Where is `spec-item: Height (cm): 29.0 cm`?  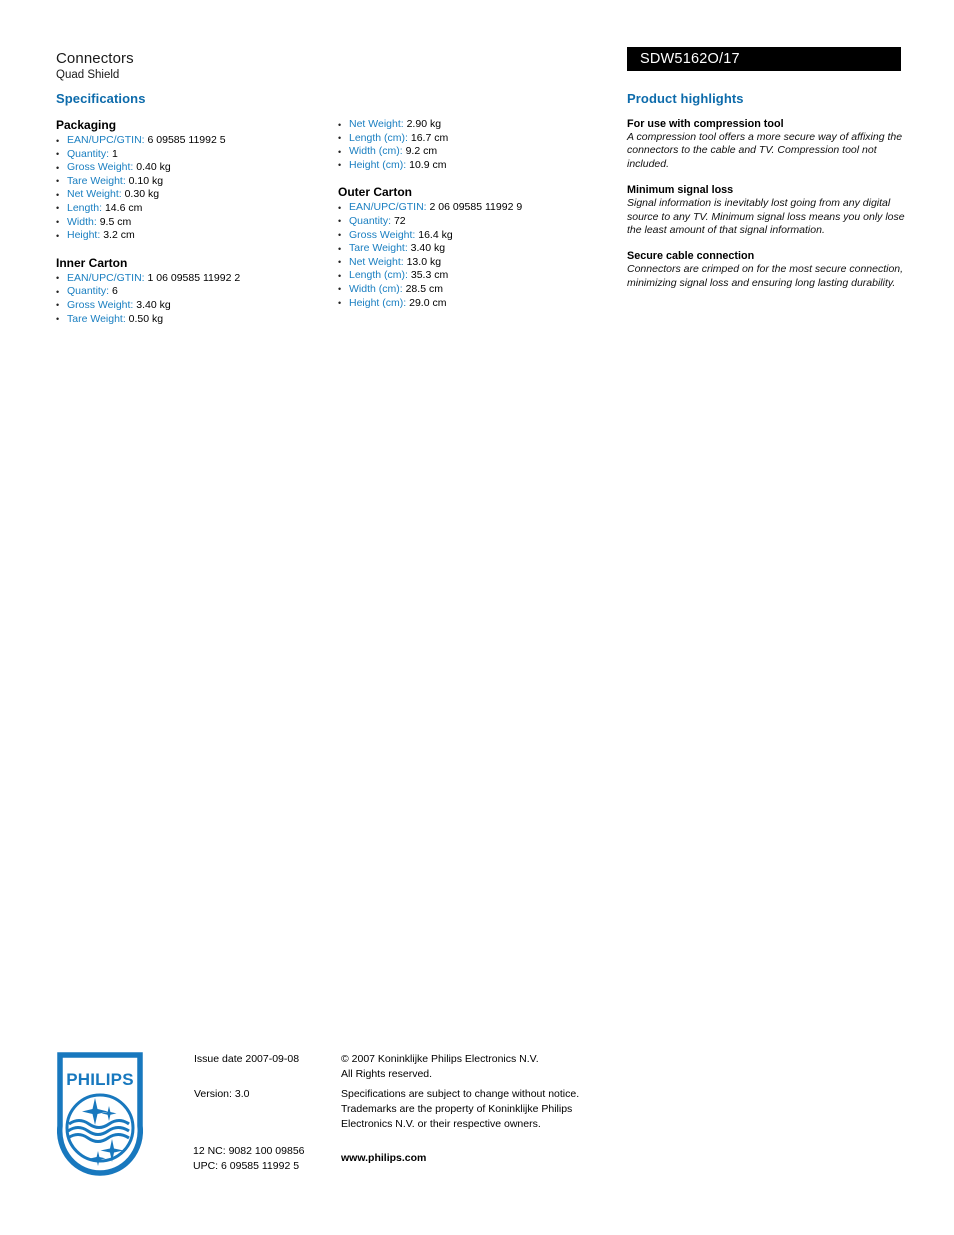
spec-item: Height (cm): 29.0 cm is located at coordinates (478, 303).